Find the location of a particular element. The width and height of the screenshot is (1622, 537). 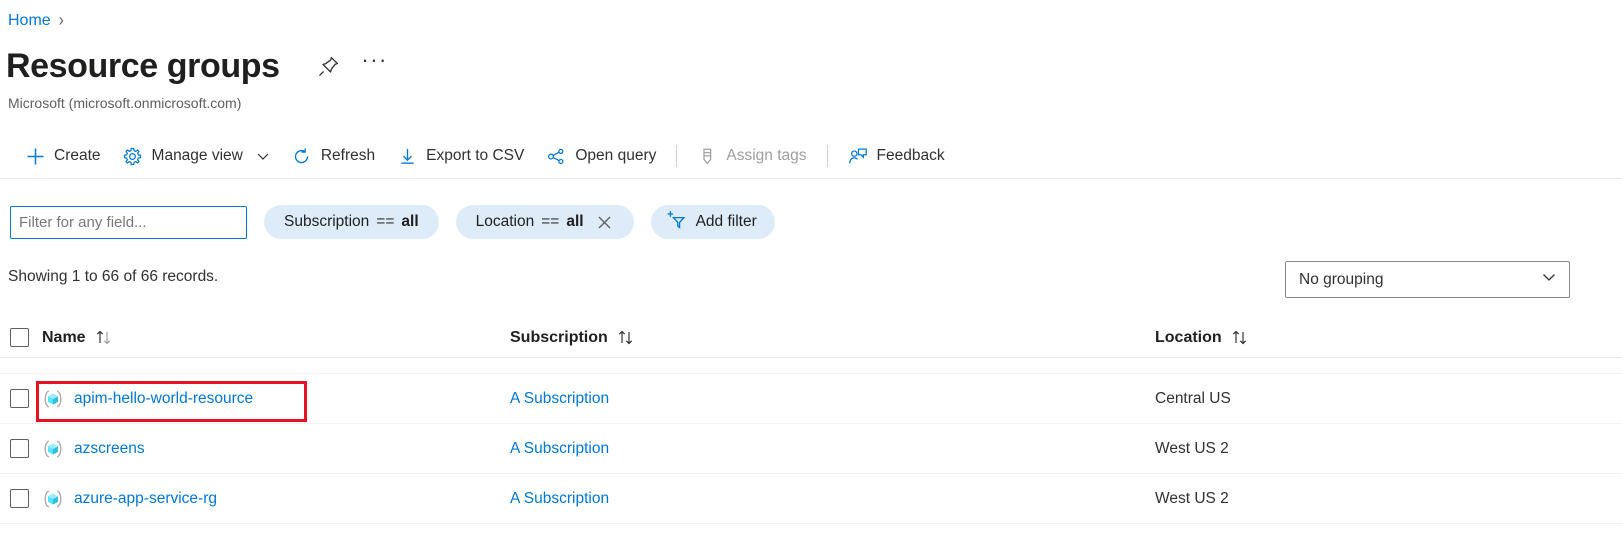

breadcrumb: Home › is located at coordinates (36, 21).